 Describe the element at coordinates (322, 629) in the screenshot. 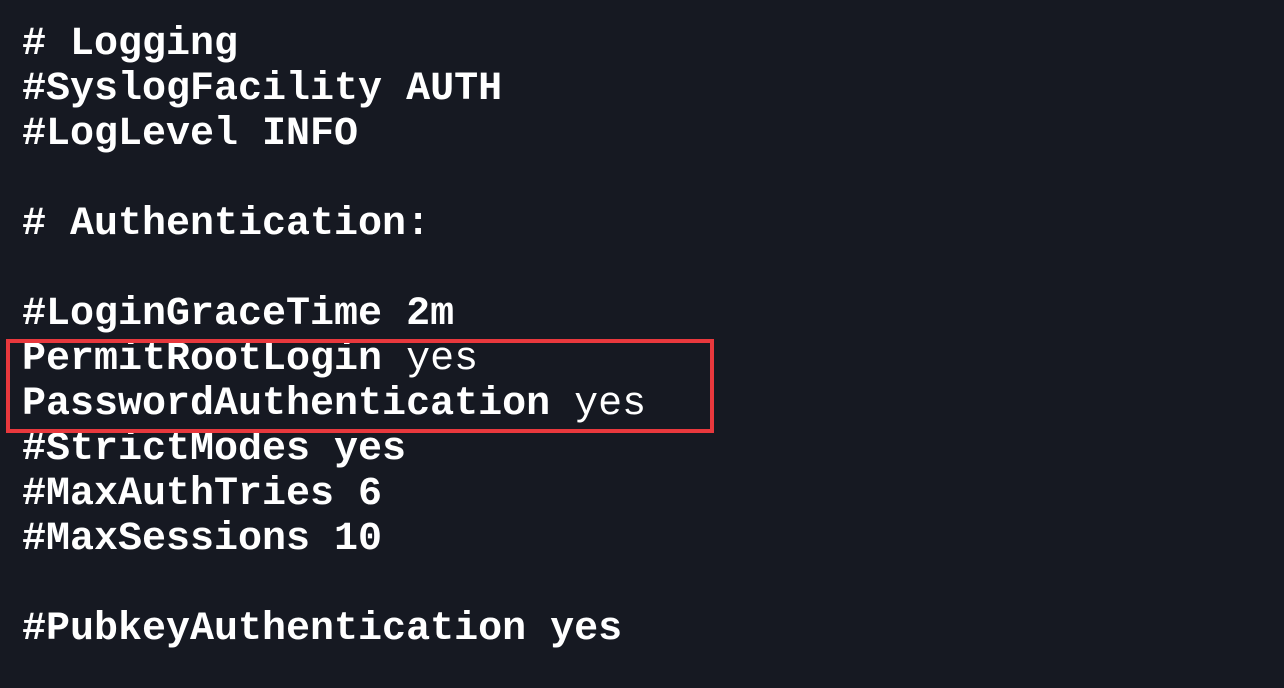

I see `comment-pubkey-authentication: #PubkeyAuthentication yes` at that location.